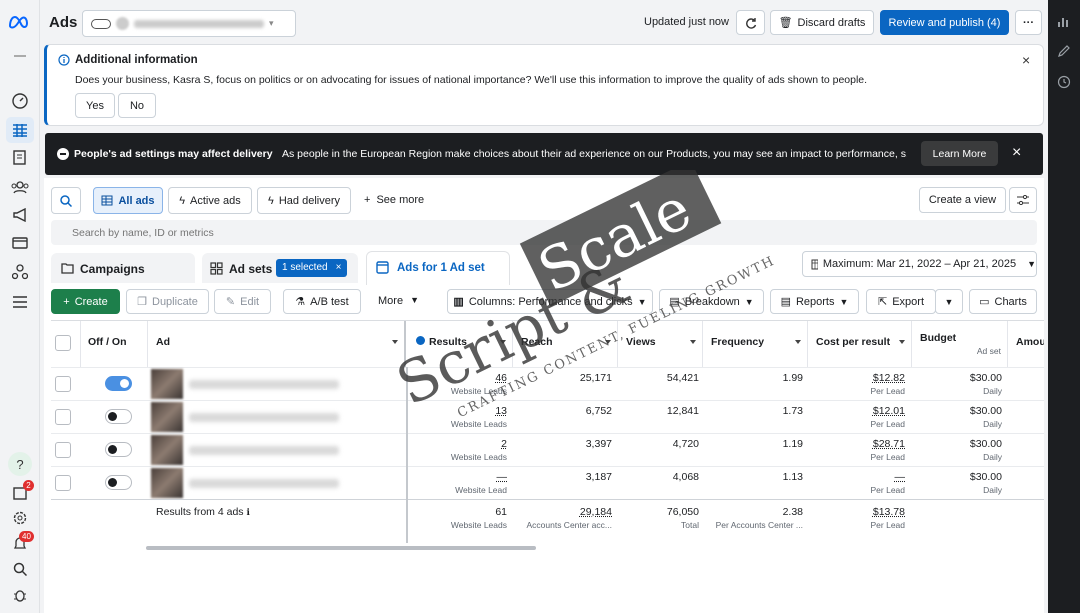  Describe the element at coordinates (95, 105) in the screenshot. I see `yes-button: Yes` at that location.